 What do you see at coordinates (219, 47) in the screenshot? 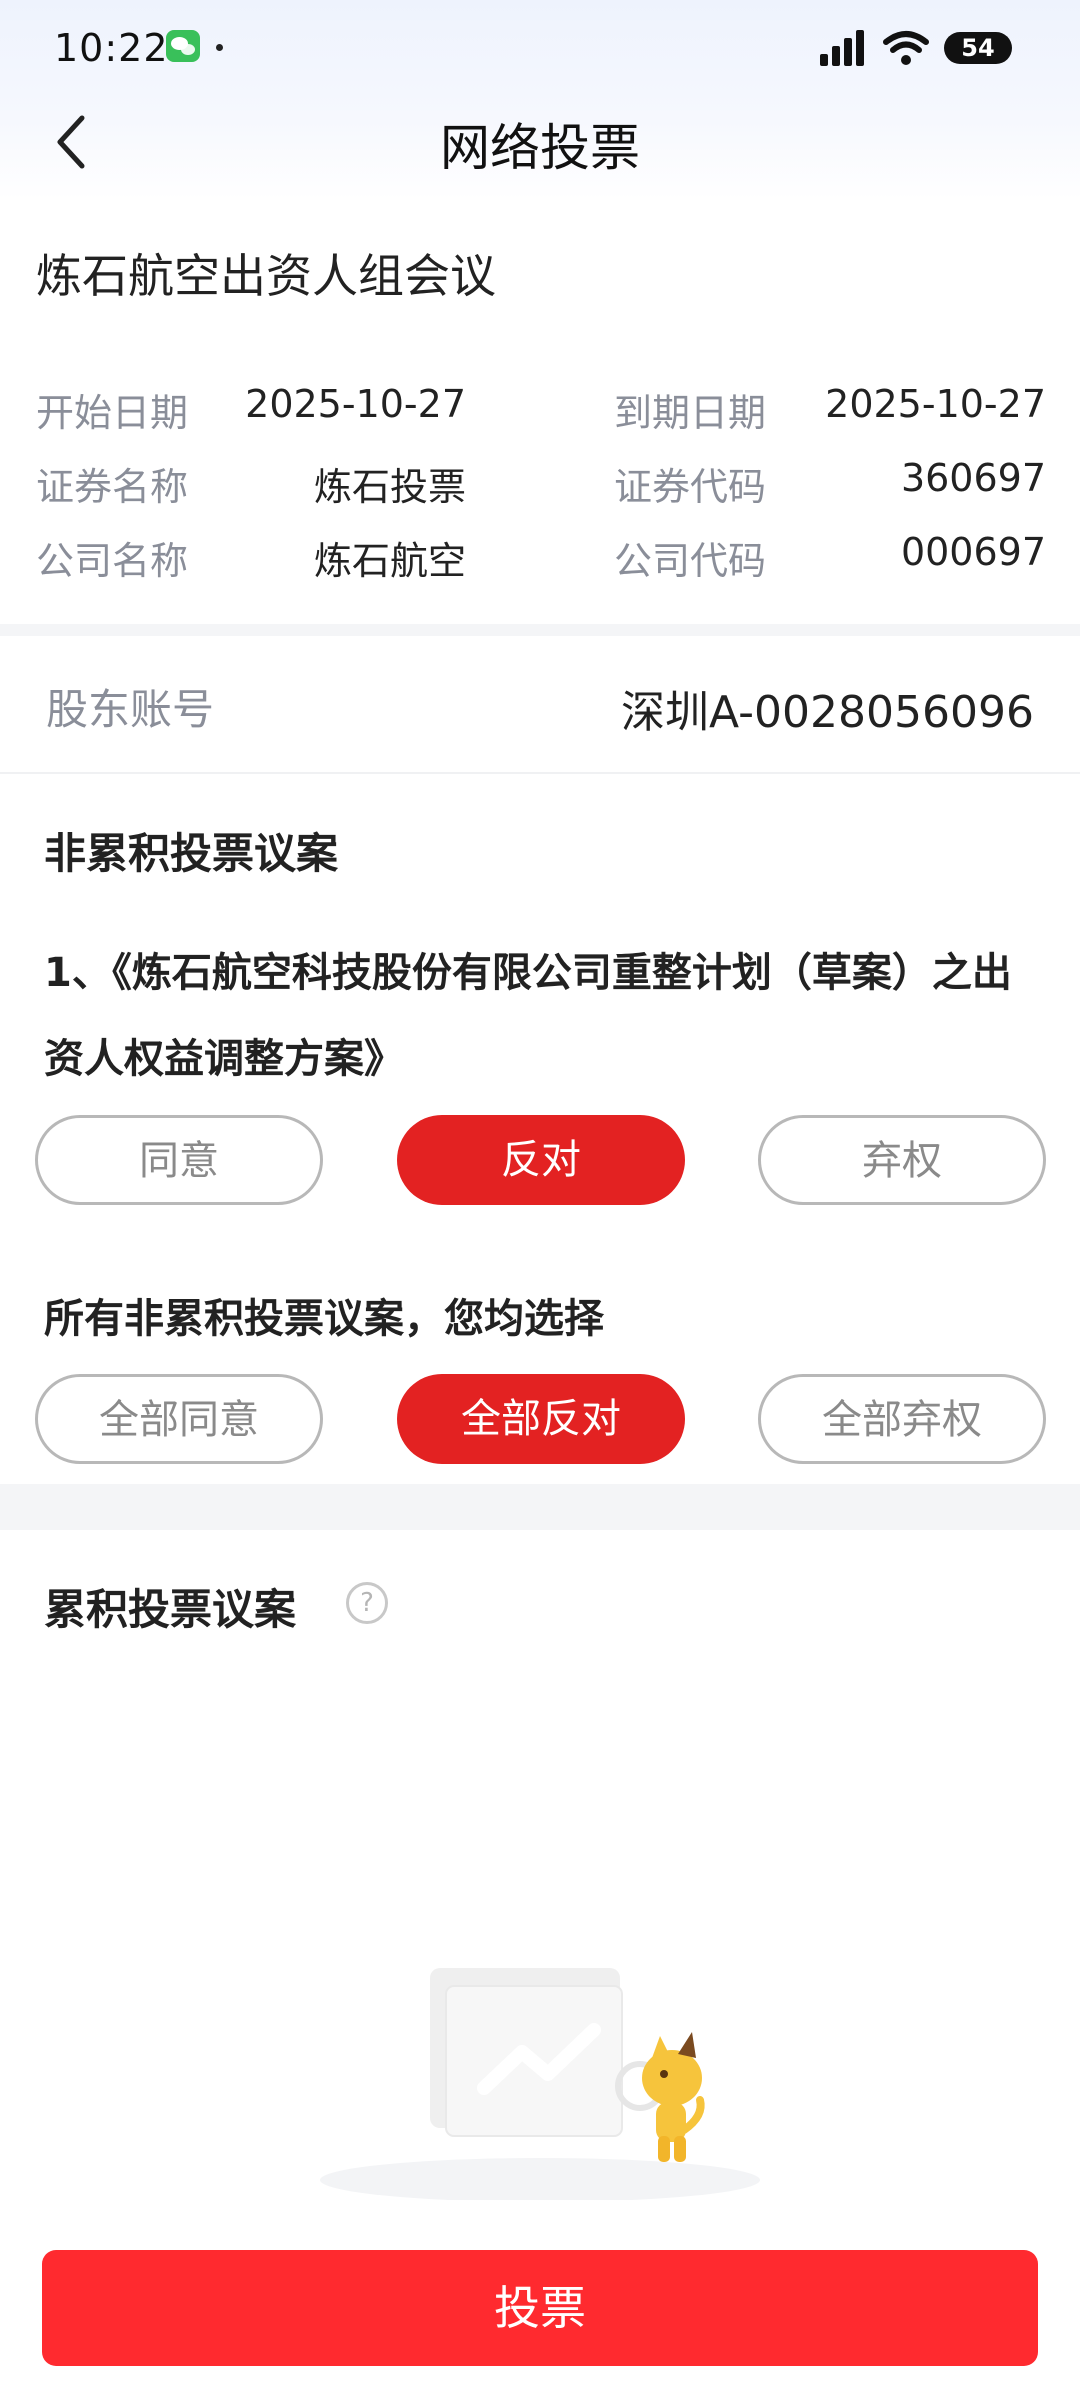
I see `notification-dot-icon` at bounding box center [219, 47].